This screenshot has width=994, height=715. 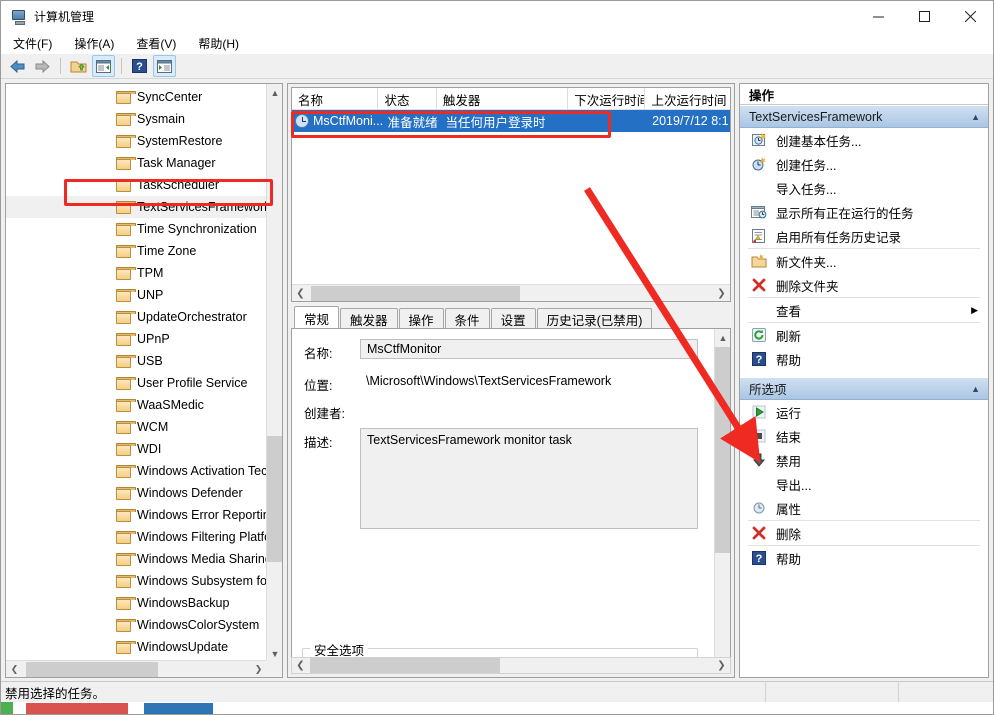 I want to click on tree-item: WindowsColorSystem, so click(x=136, y=625).